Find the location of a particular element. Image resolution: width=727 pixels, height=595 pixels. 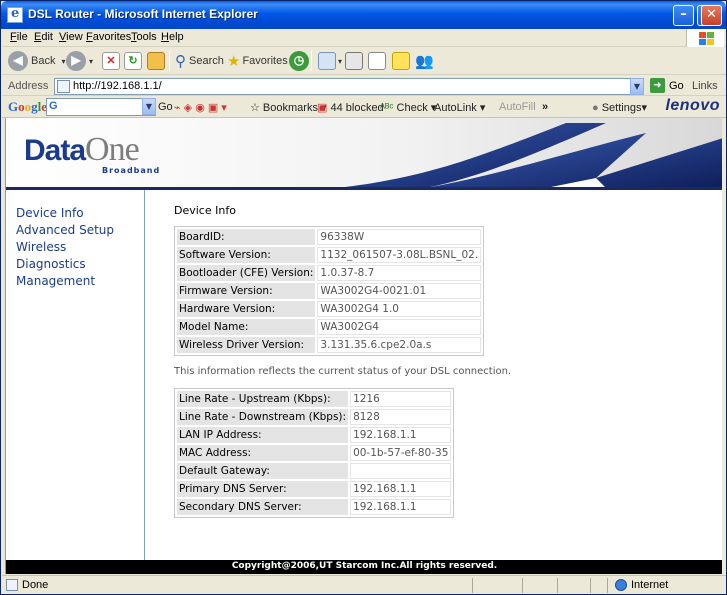

more-chevron-icon: » is located at coordinates (545, 107).